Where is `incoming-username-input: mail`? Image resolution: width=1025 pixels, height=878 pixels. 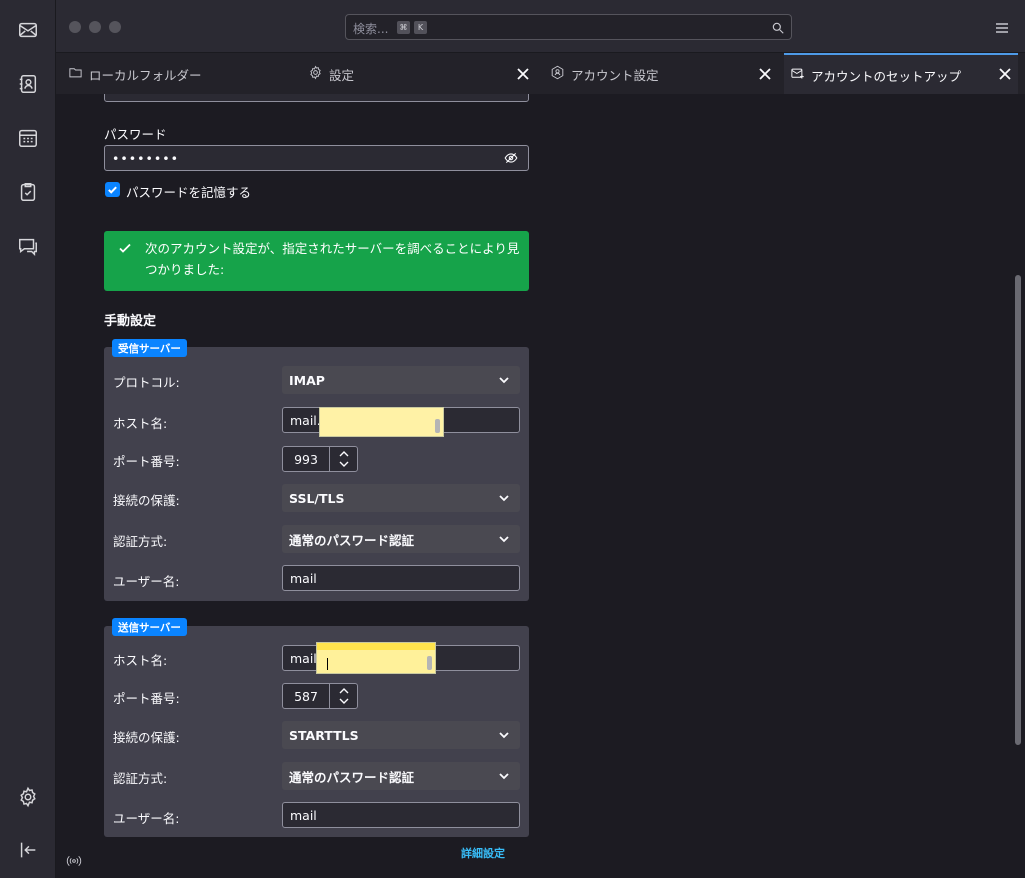
incoming-username-input: mail is located at coordinates (401, 578).